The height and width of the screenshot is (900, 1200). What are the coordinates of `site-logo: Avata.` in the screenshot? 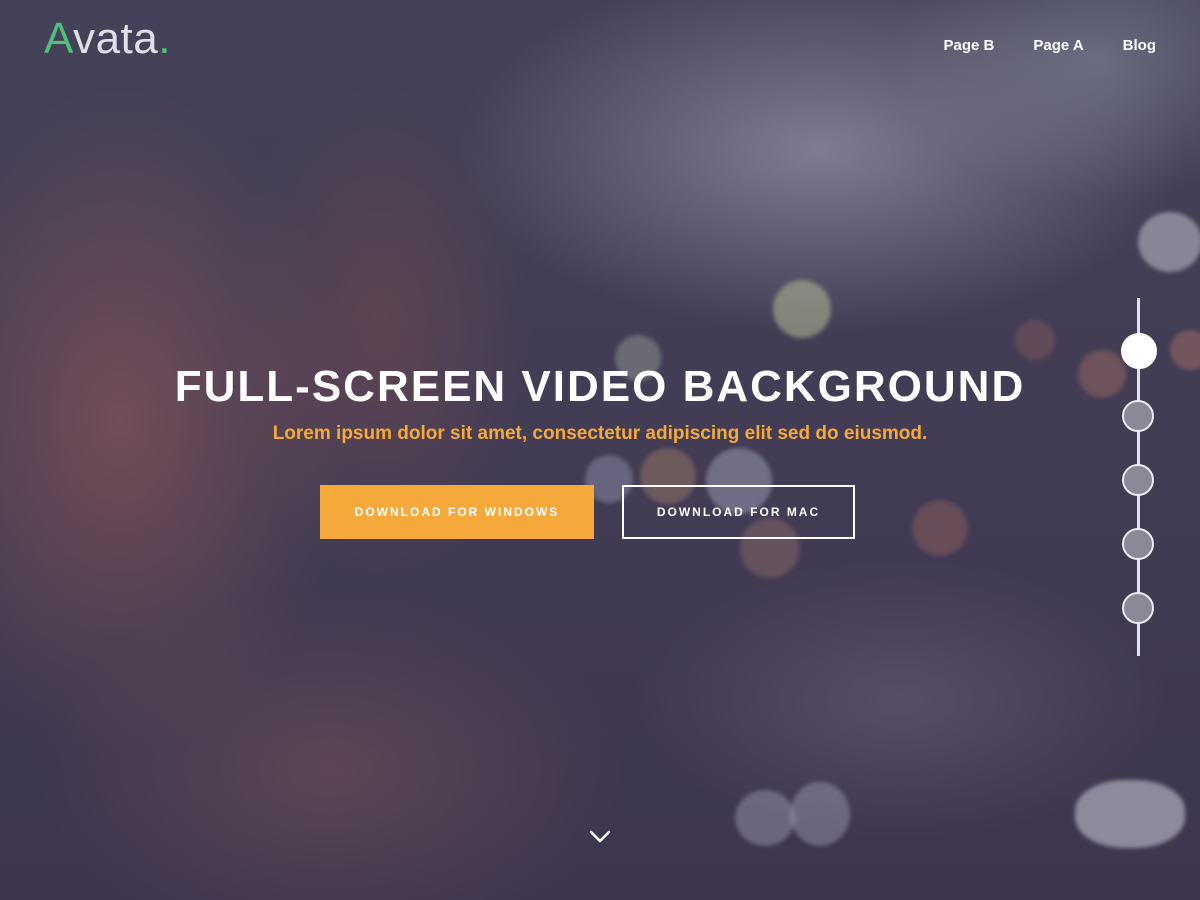 It's located at (107, 39).